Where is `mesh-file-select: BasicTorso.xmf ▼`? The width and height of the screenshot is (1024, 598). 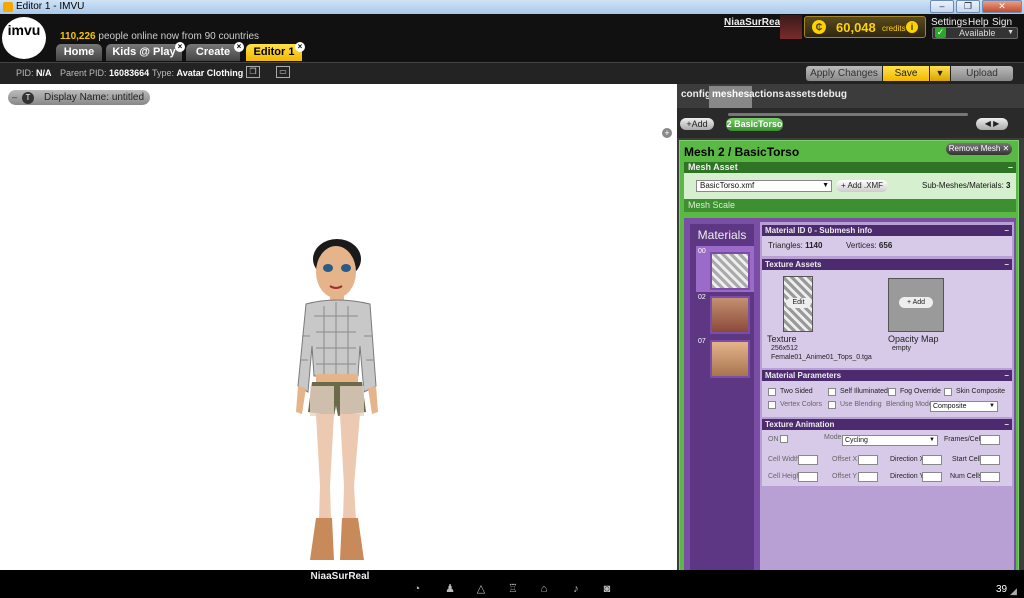 mesh-file-select: BasicTorso.xmf ▼ is located at coordinates (764, 186).